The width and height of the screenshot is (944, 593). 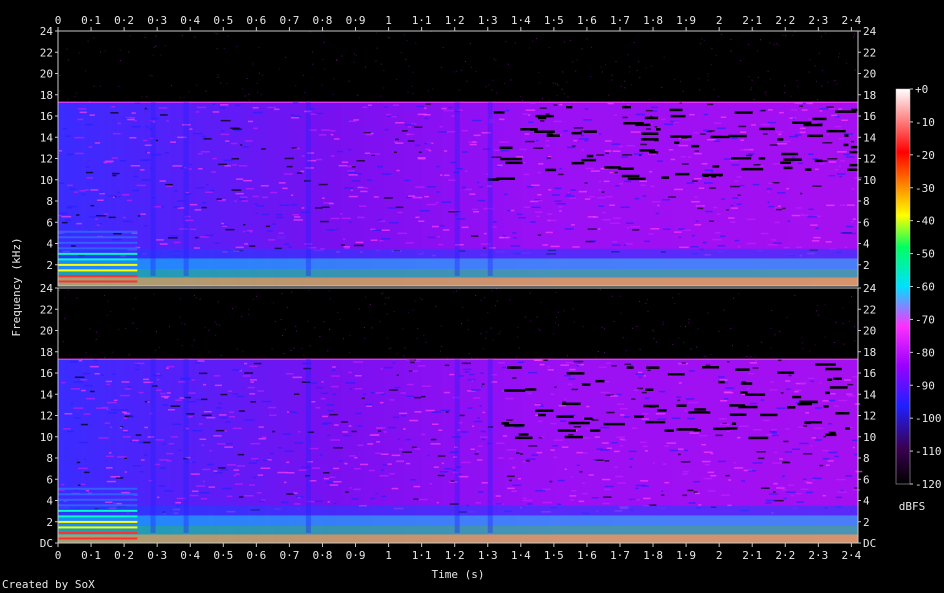 What do you see at coordinates (925, 385) in the screenshot?
I see `colorbar-tick-label: -90` at bounding box center [925, 385].